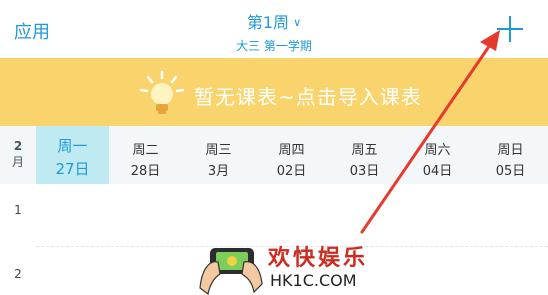  I want to click on day-date: 03日, so click(364, 171).